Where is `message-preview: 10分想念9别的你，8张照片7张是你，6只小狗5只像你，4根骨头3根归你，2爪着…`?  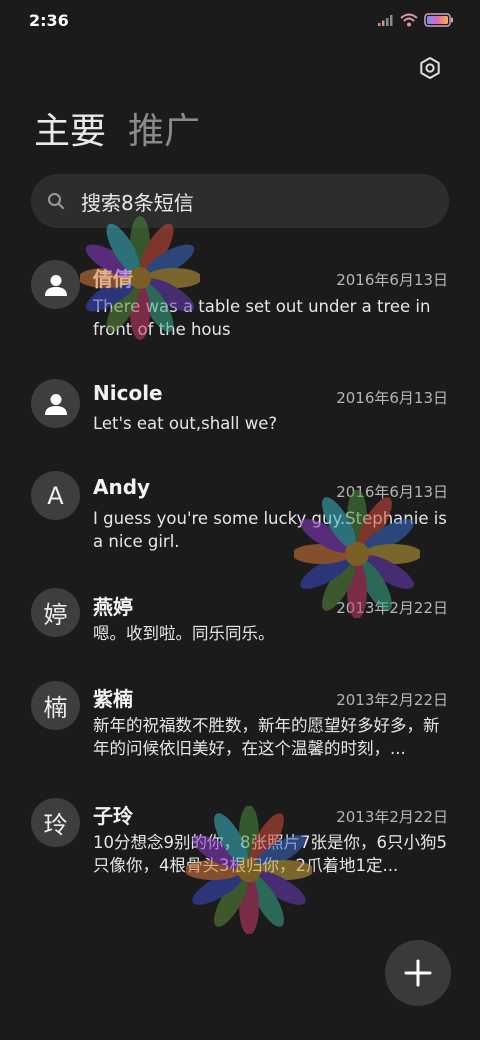 message-preview: 10分想念9别的你，8张照片7张是你，6只小狗5只像你，4根骨头3根归你，2爪着… is located at coordinates (270, 854).